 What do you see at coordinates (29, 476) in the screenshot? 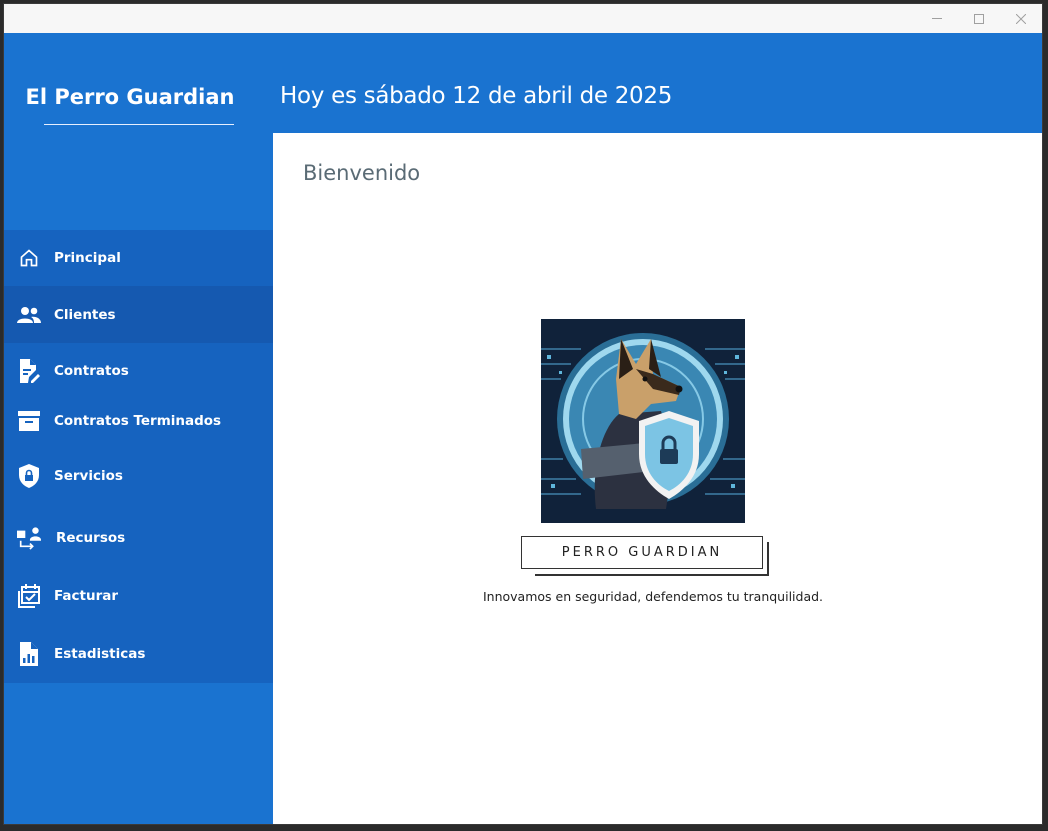
I see `shield-lock-icon` at bounding box center [29, 476].